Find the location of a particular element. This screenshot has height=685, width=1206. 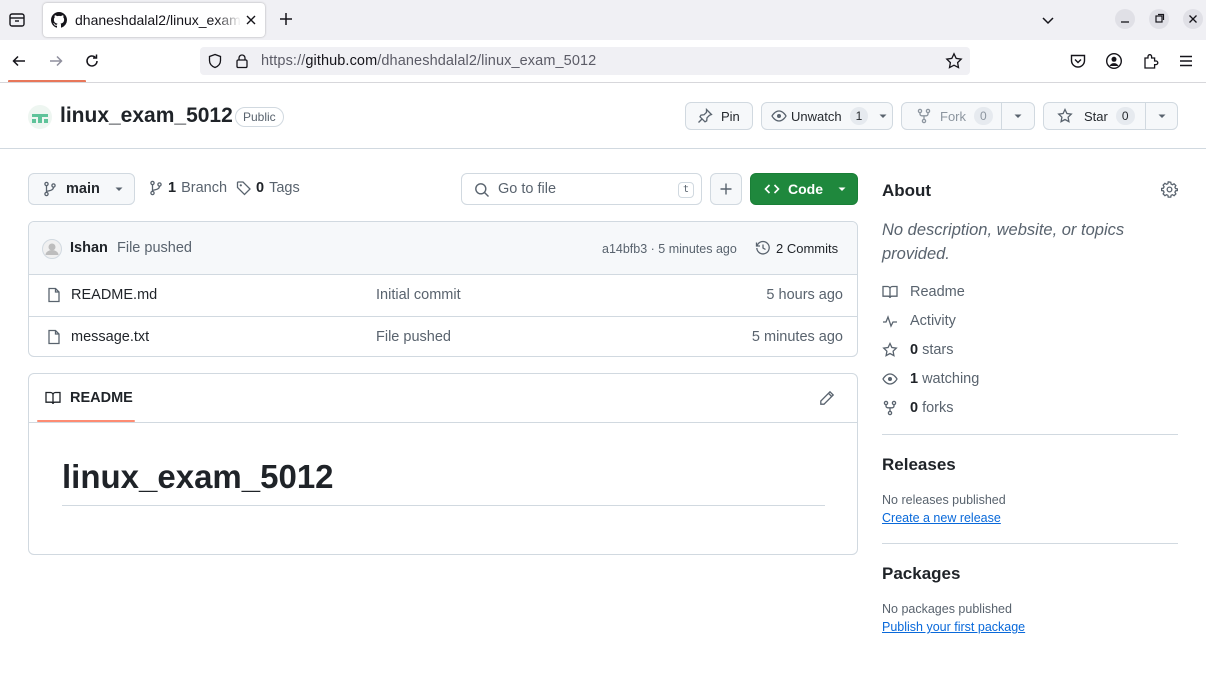

bookmark-star-icon is located at coordinates (954, 61).